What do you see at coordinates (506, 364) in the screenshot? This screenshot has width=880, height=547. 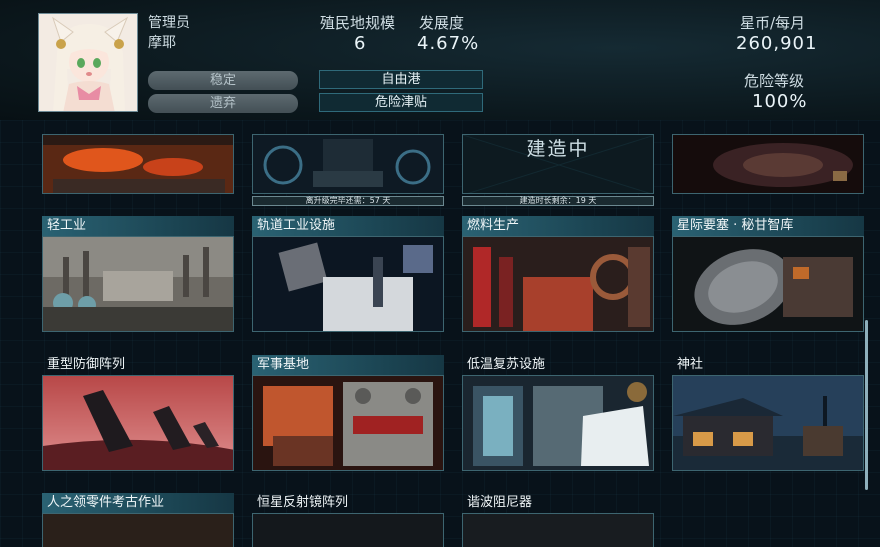 I see `industry-title: 低温复苏设施` at bounding box center [506, 364].